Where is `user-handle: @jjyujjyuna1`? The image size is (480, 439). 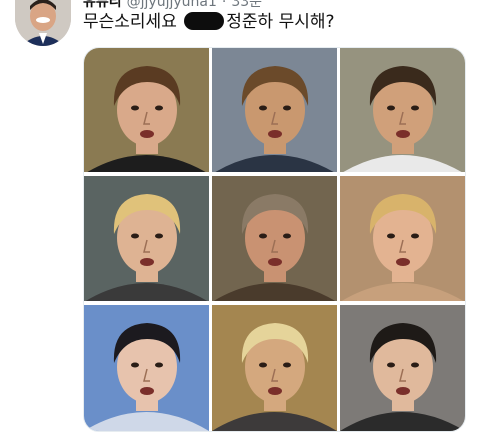 user-handle: @jjyujjyuna1 is located at coordinates (172, 5).